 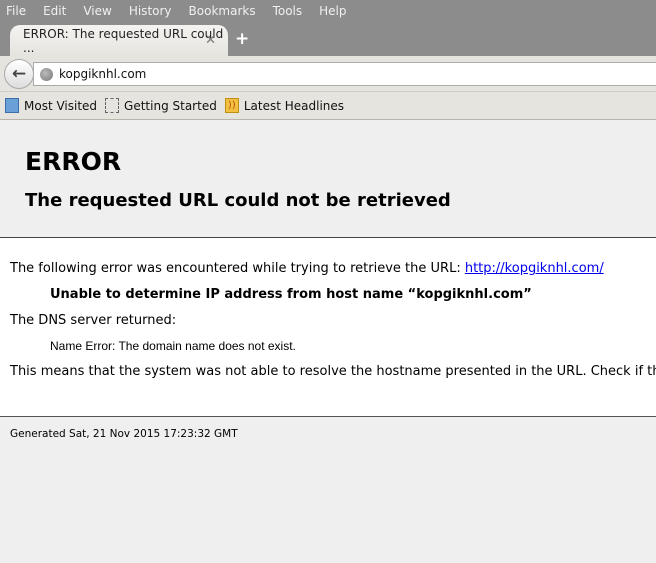 What do you see at coordinates (16, 11) in the screenshot?
I see `menu-file: File` at bounding box center [16, 11].